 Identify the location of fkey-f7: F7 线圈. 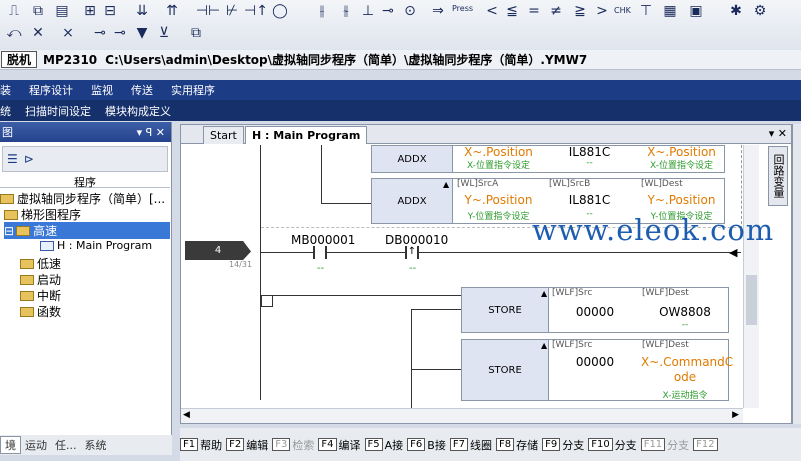
(470, 445).